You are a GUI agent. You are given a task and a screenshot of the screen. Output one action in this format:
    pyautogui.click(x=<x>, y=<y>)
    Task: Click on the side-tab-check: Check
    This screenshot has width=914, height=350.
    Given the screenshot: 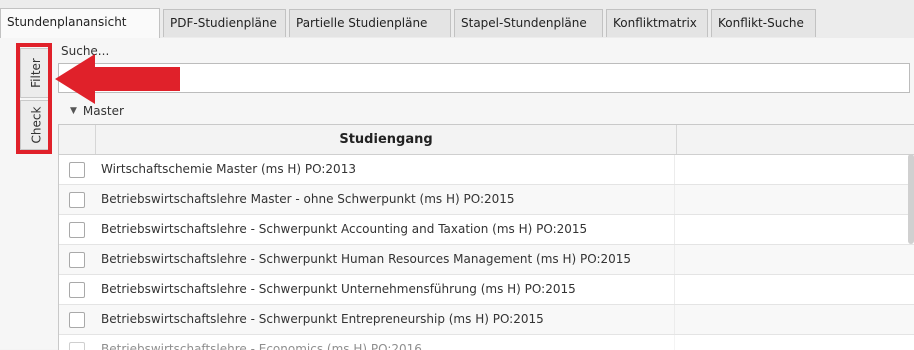 What is the action you would take?
    pyautogui.click(x=36, y=125)
    